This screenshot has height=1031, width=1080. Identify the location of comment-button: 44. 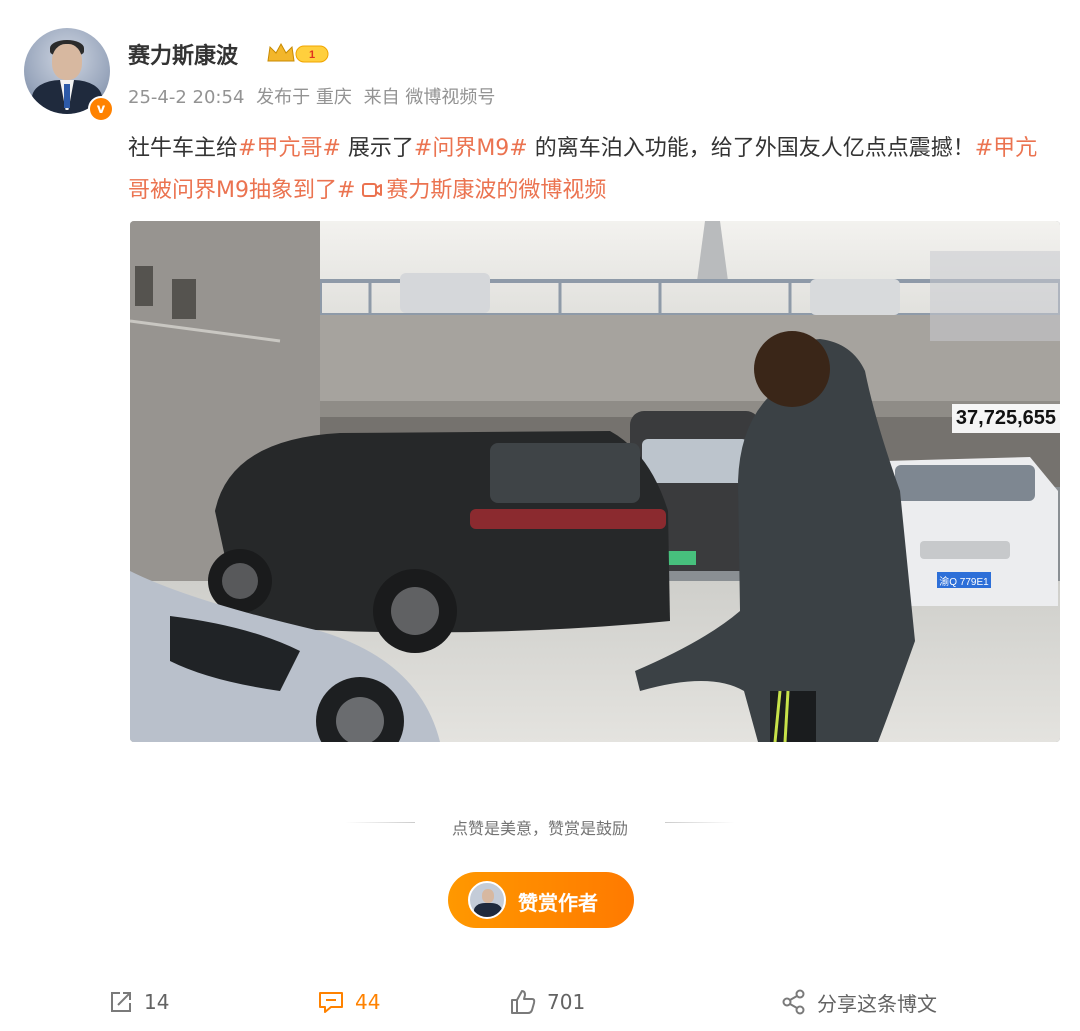
(348, 1002).